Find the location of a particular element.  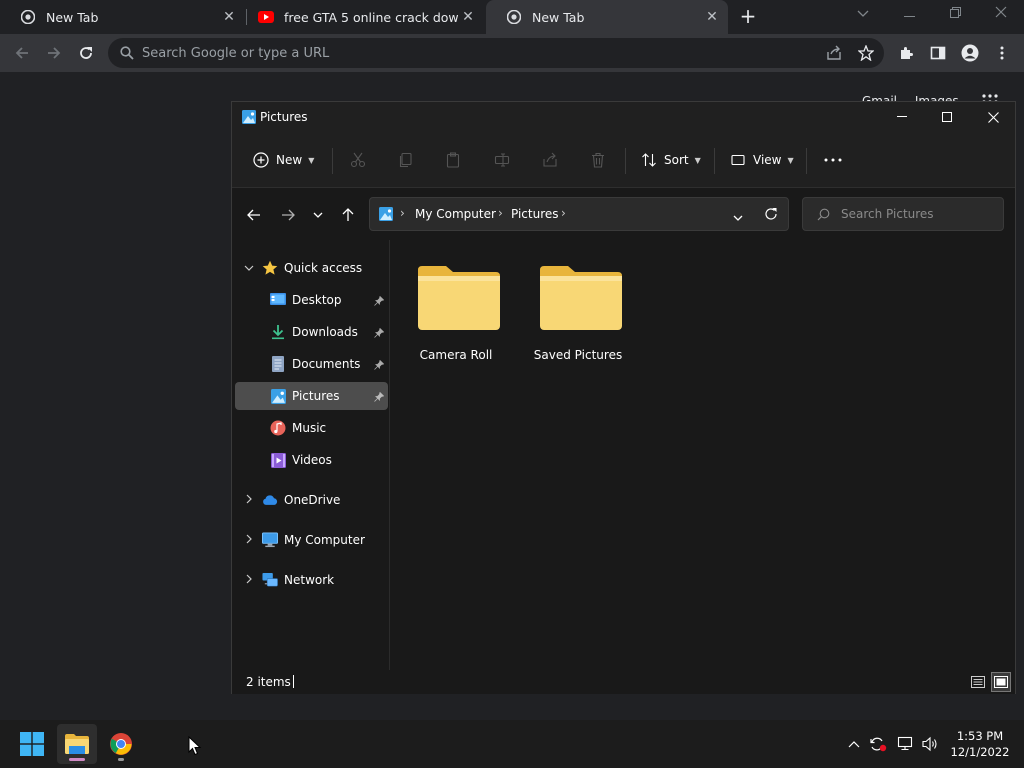

file-explorer-taskbar-button is located at coordinates (77, 744).